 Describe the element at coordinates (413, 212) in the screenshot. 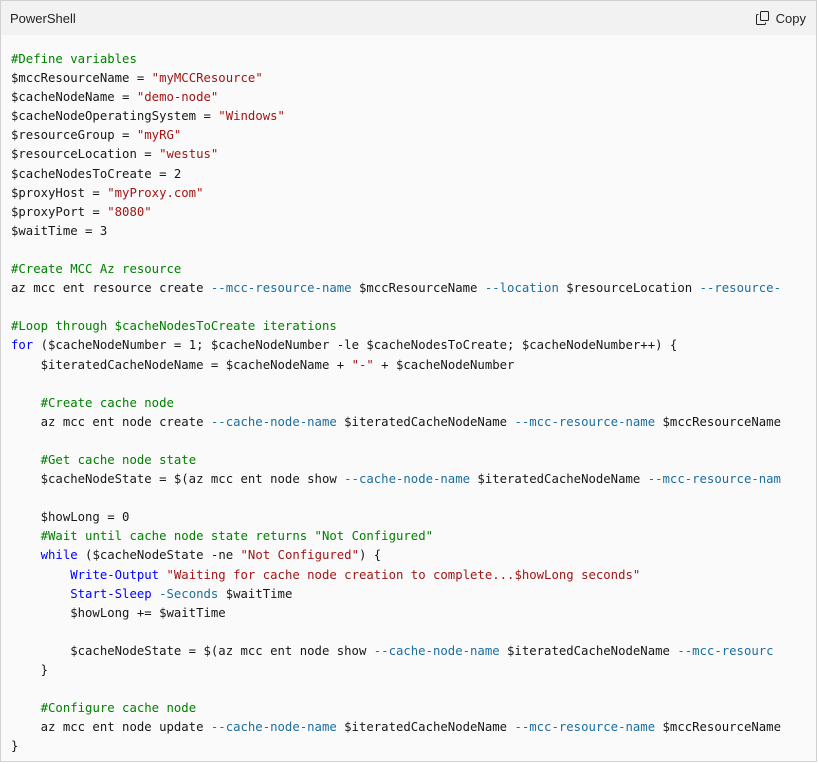

I see `code-line: $proxyPort = "8080"` at that location.